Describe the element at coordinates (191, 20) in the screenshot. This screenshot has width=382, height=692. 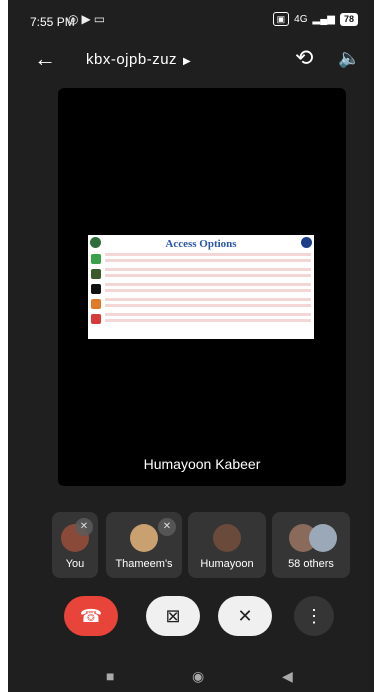
I see `status-bar: 7:55 PM ◎▶▭ ▣ 4G ▂▄▆ 78` at that location.